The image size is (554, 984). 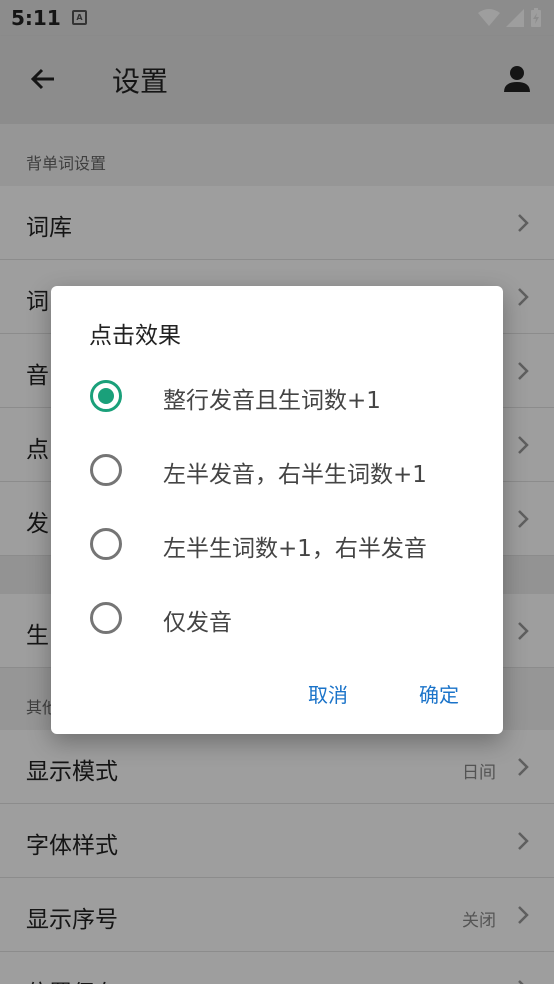 I want to click on confirm-button: 确定, so click(x=439, y=693).